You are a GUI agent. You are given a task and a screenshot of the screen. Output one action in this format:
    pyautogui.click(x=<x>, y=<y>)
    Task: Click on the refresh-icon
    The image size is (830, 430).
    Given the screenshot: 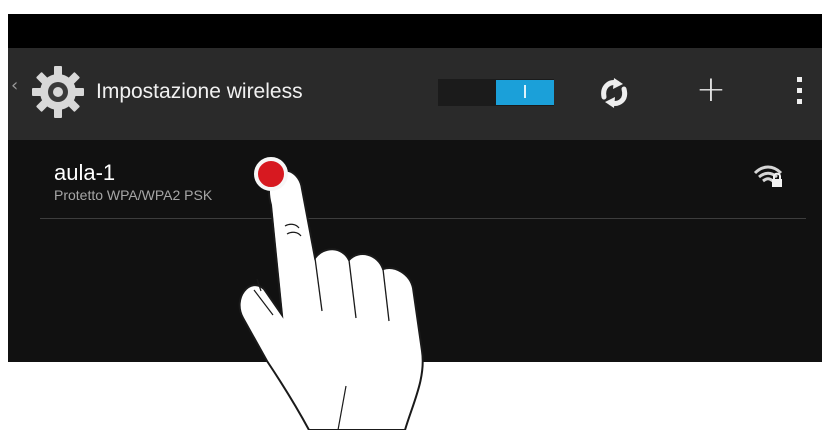 What is the action you would take?
    pyautogui.click(x=614, y=93)
    